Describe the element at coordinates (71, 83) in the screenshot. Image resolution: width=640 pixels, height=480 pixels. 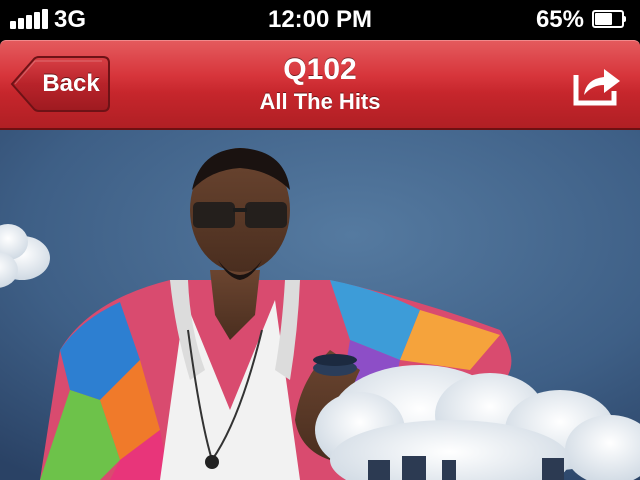
I see `back-button-label: Back` at that location.